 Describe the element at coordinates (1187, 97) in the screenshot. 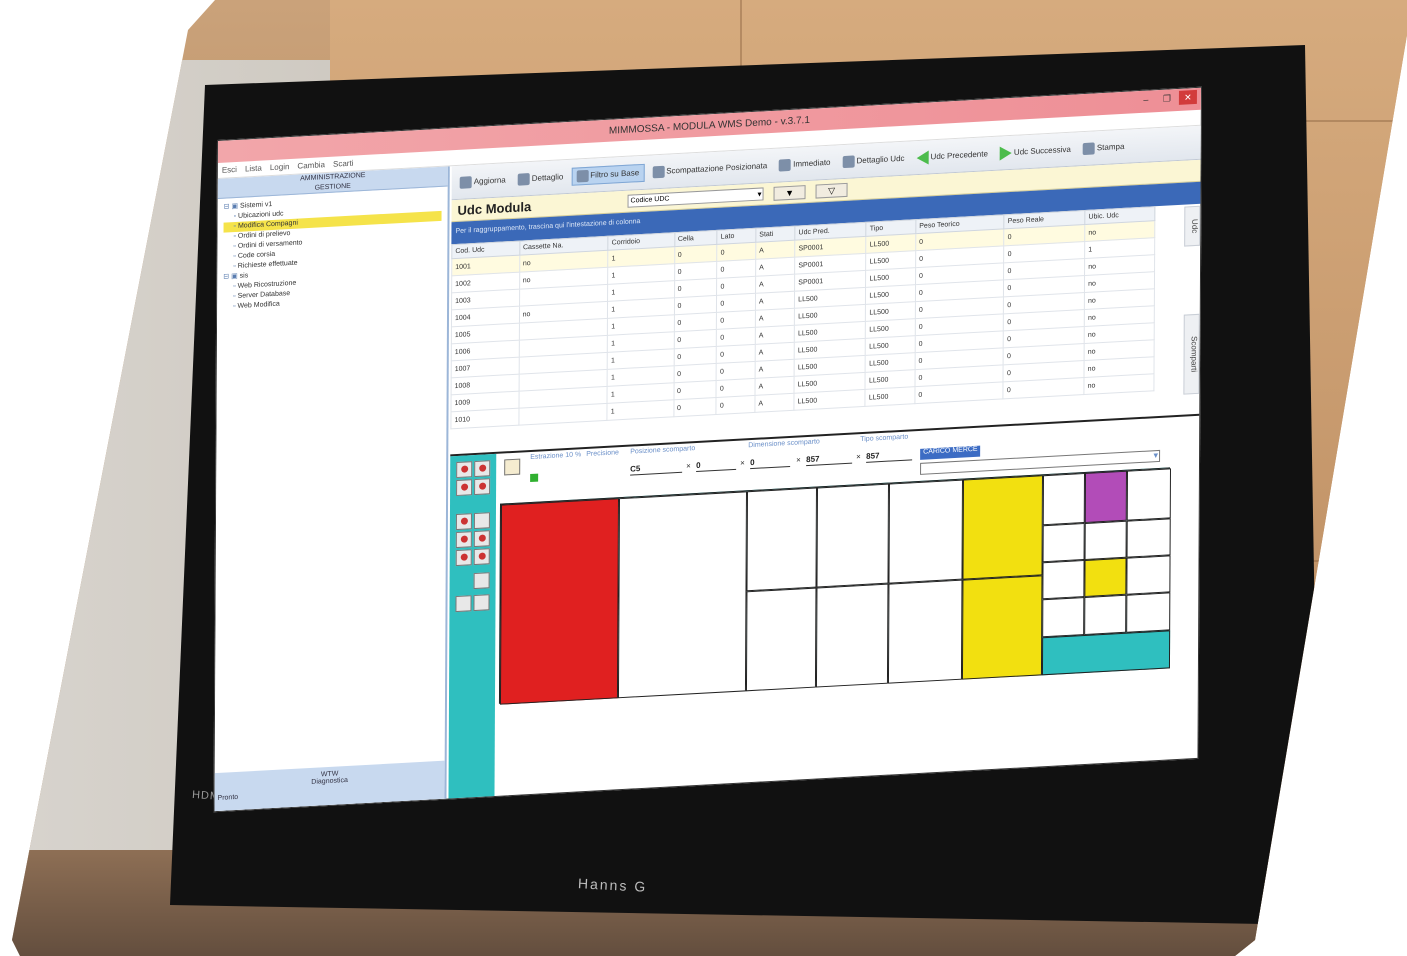

I see `close-button: ✕` at that location.